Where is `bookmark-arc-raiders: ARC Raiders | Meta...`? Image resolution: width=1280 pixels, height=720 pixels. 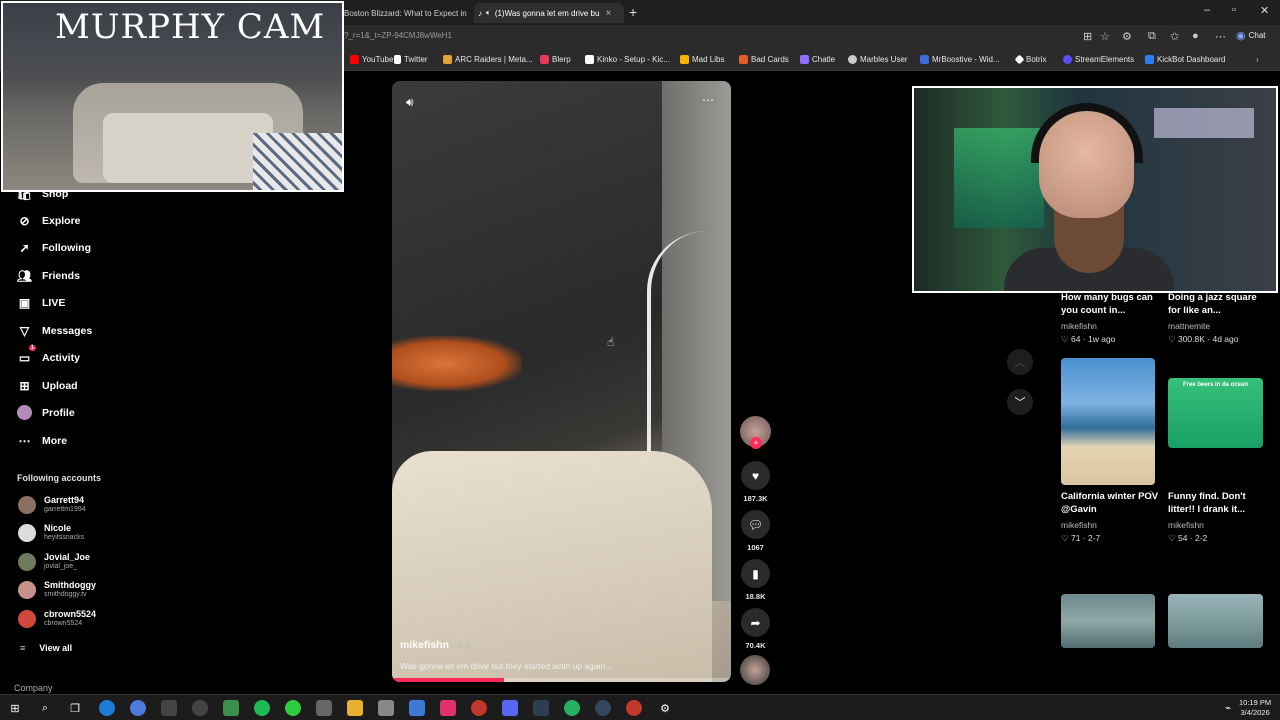
bookmark-arc-raiders: ARC Raiders | Meta... is located at coordinates (488, 59).